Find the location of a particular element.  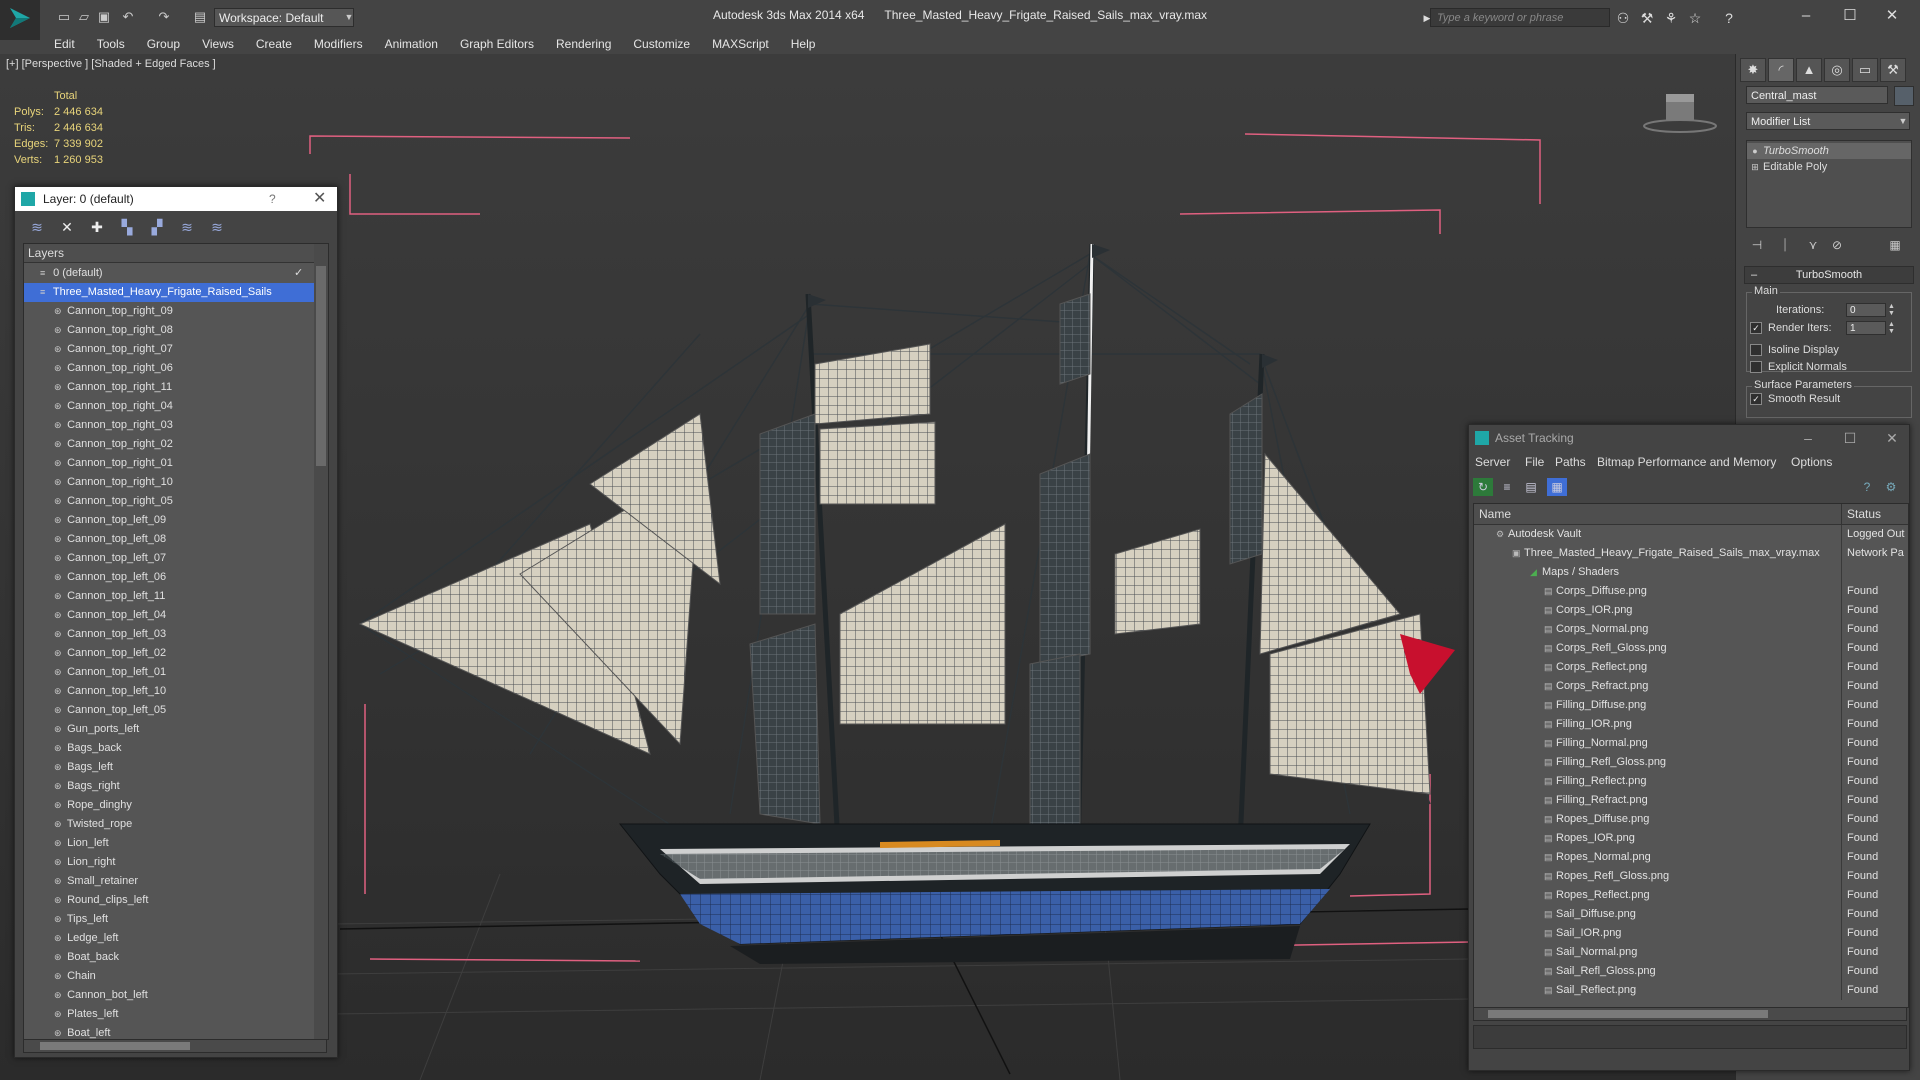

asset-row: ▤ Ropes_Refl_Gloss.png Found is located at coordinates (1691, 876).